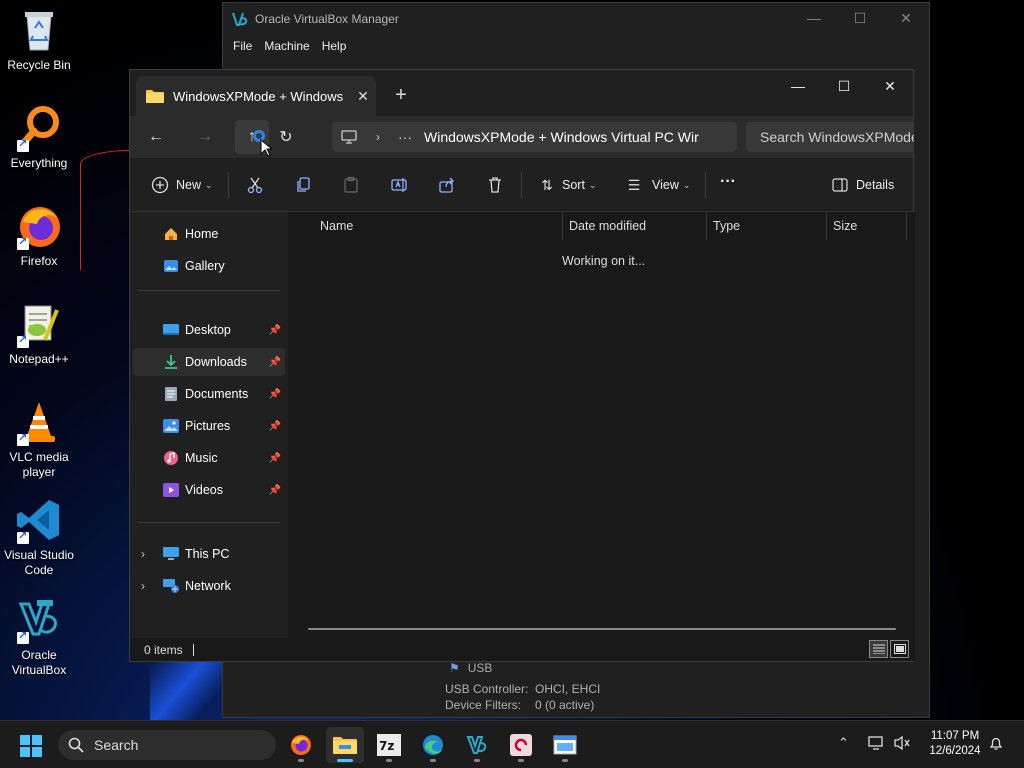  Describe the element at coordinates (454, 668) in the screenshot. I see `usb-icon: ⚑` at that location.